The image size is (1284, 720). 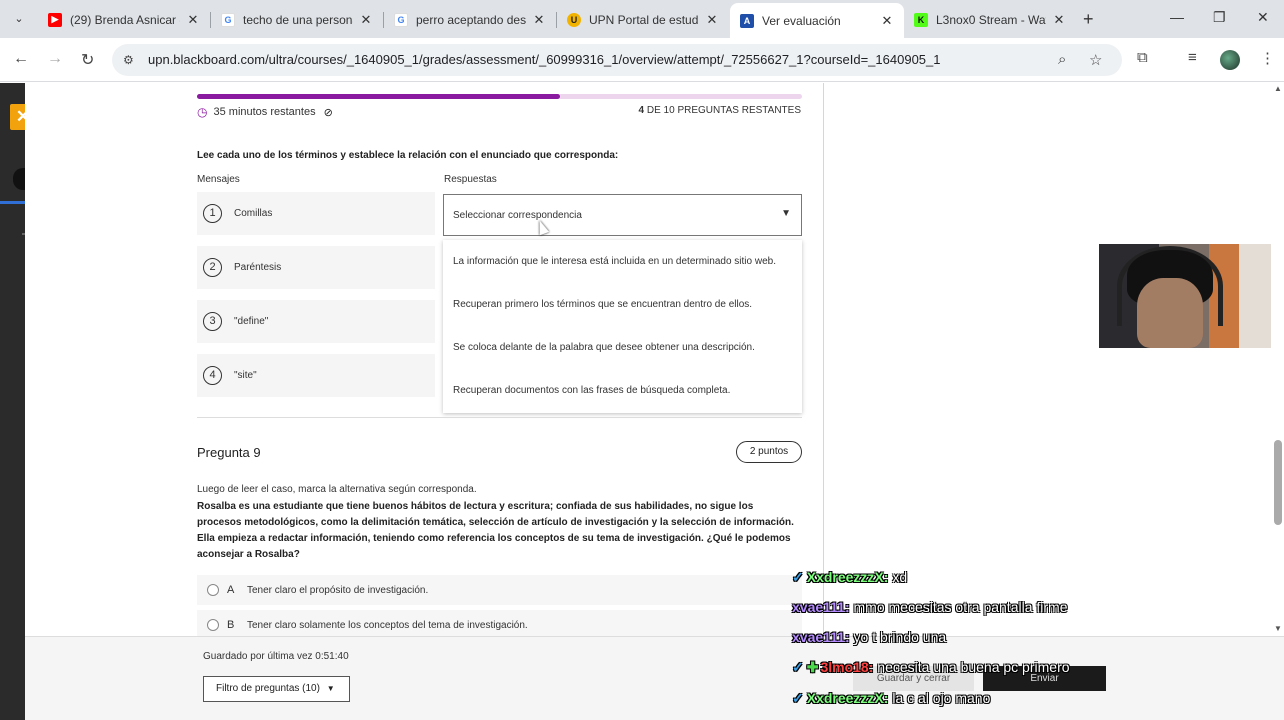 What do you see at coordinates (499, 417) in the screenshot?
I see `question-divider` at bounding box center [499, 417].